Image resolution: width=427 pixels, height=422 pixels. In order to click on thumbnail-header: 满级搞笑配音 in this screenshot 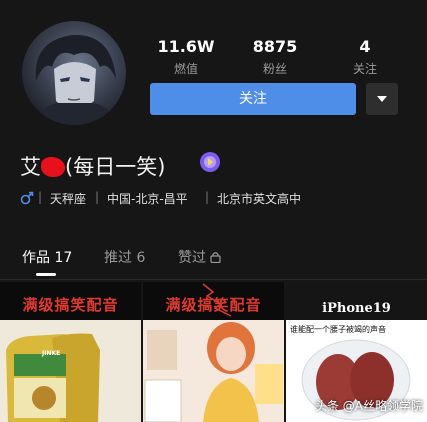, I will do `click(70, 301)`.